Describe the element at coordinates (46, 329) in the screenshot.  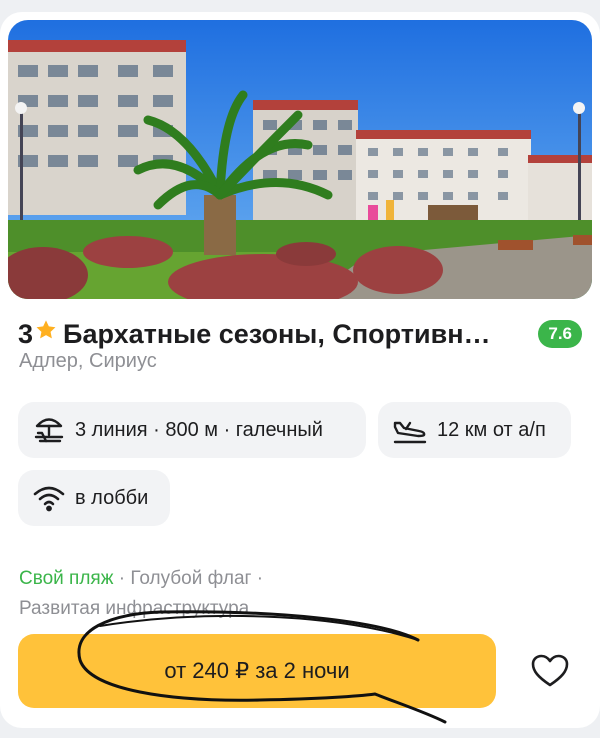
I see `star-icon` at that location.